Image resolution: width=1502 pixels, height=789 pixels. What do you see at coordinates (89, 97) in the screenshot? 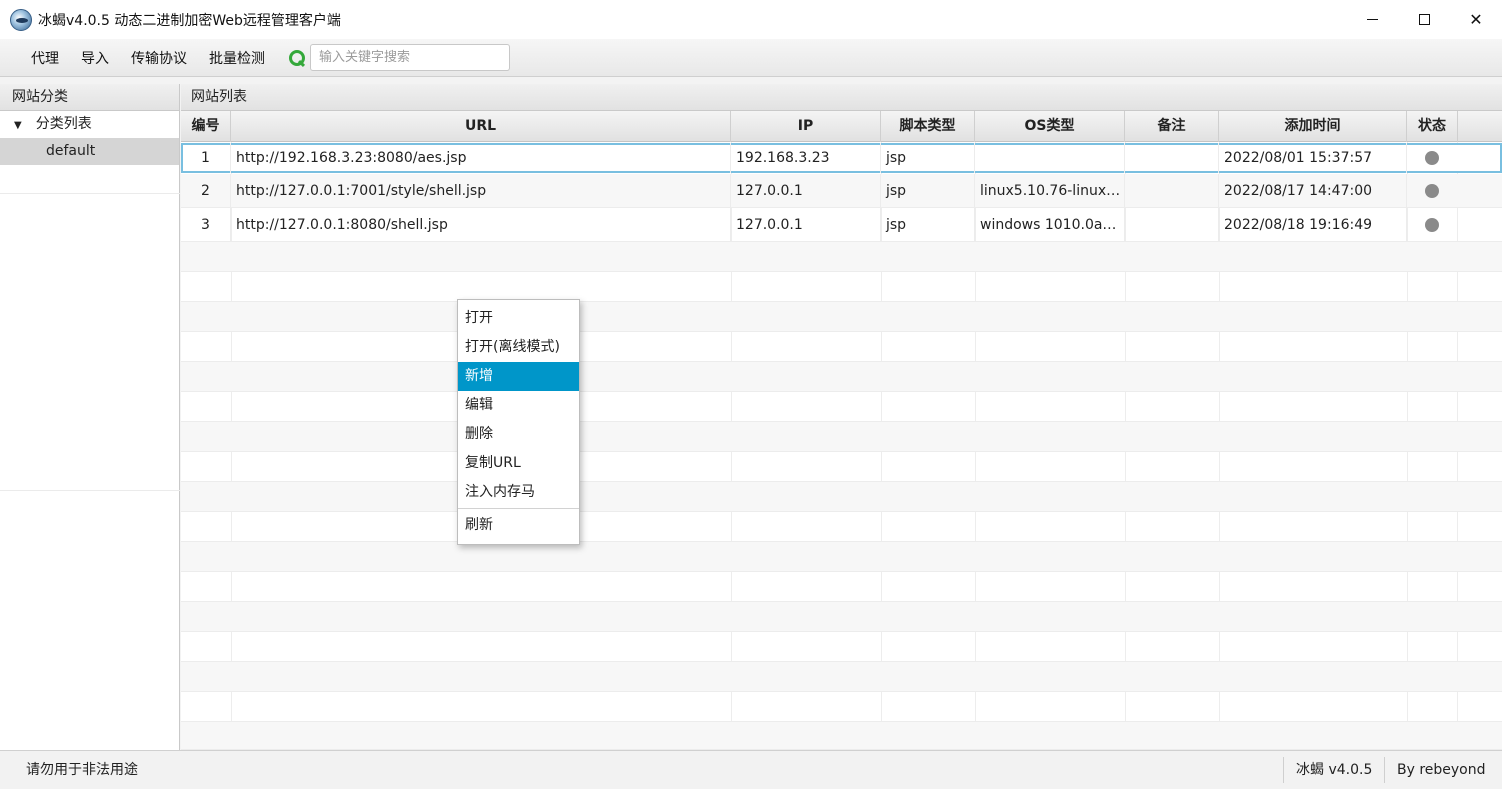
I see `category-panel-header: 网站分类` at bounding box center [89, 97].